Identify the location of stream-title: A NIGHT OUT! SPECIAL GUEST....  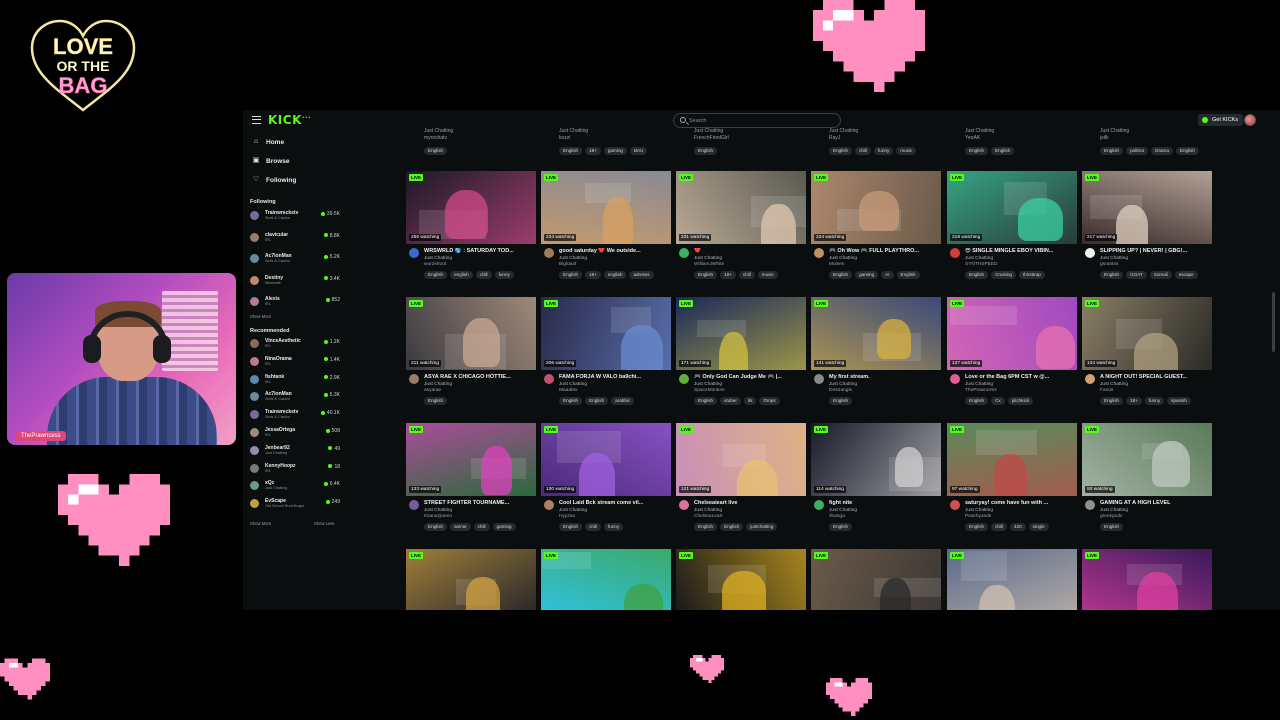
(1156, 377).